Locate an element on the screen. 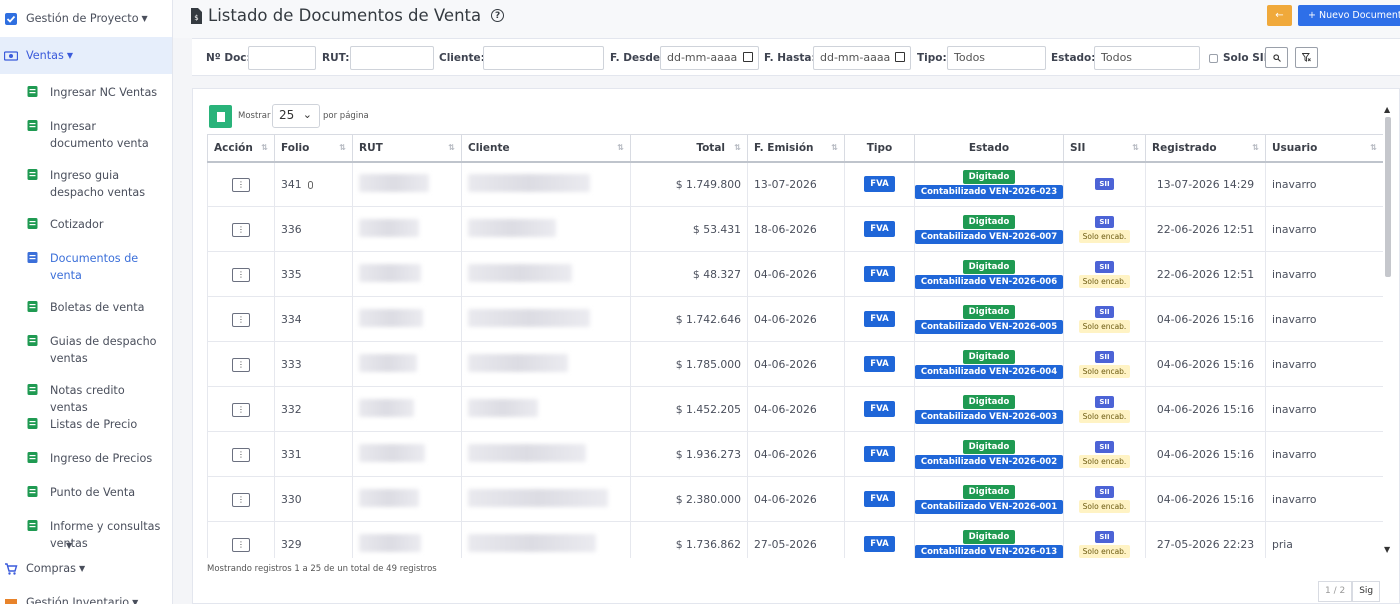  export-excel-button is located at coordinates (220, 116).